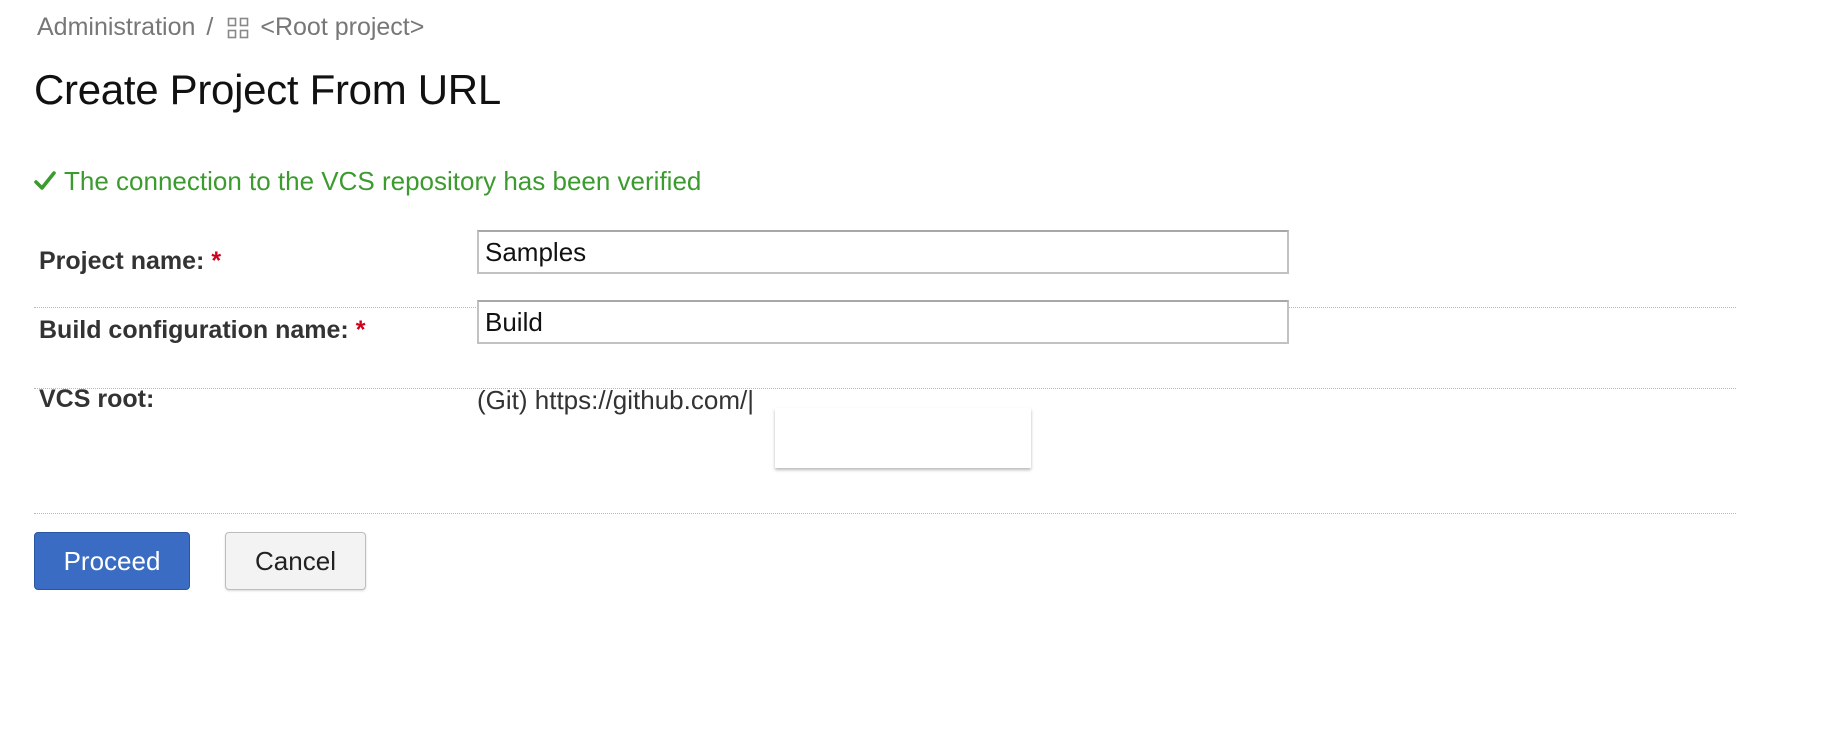  What do you see at coordinates (238, 28) in the screenshot?
I see `project-grid-icon` at bounding box center [238, 28].